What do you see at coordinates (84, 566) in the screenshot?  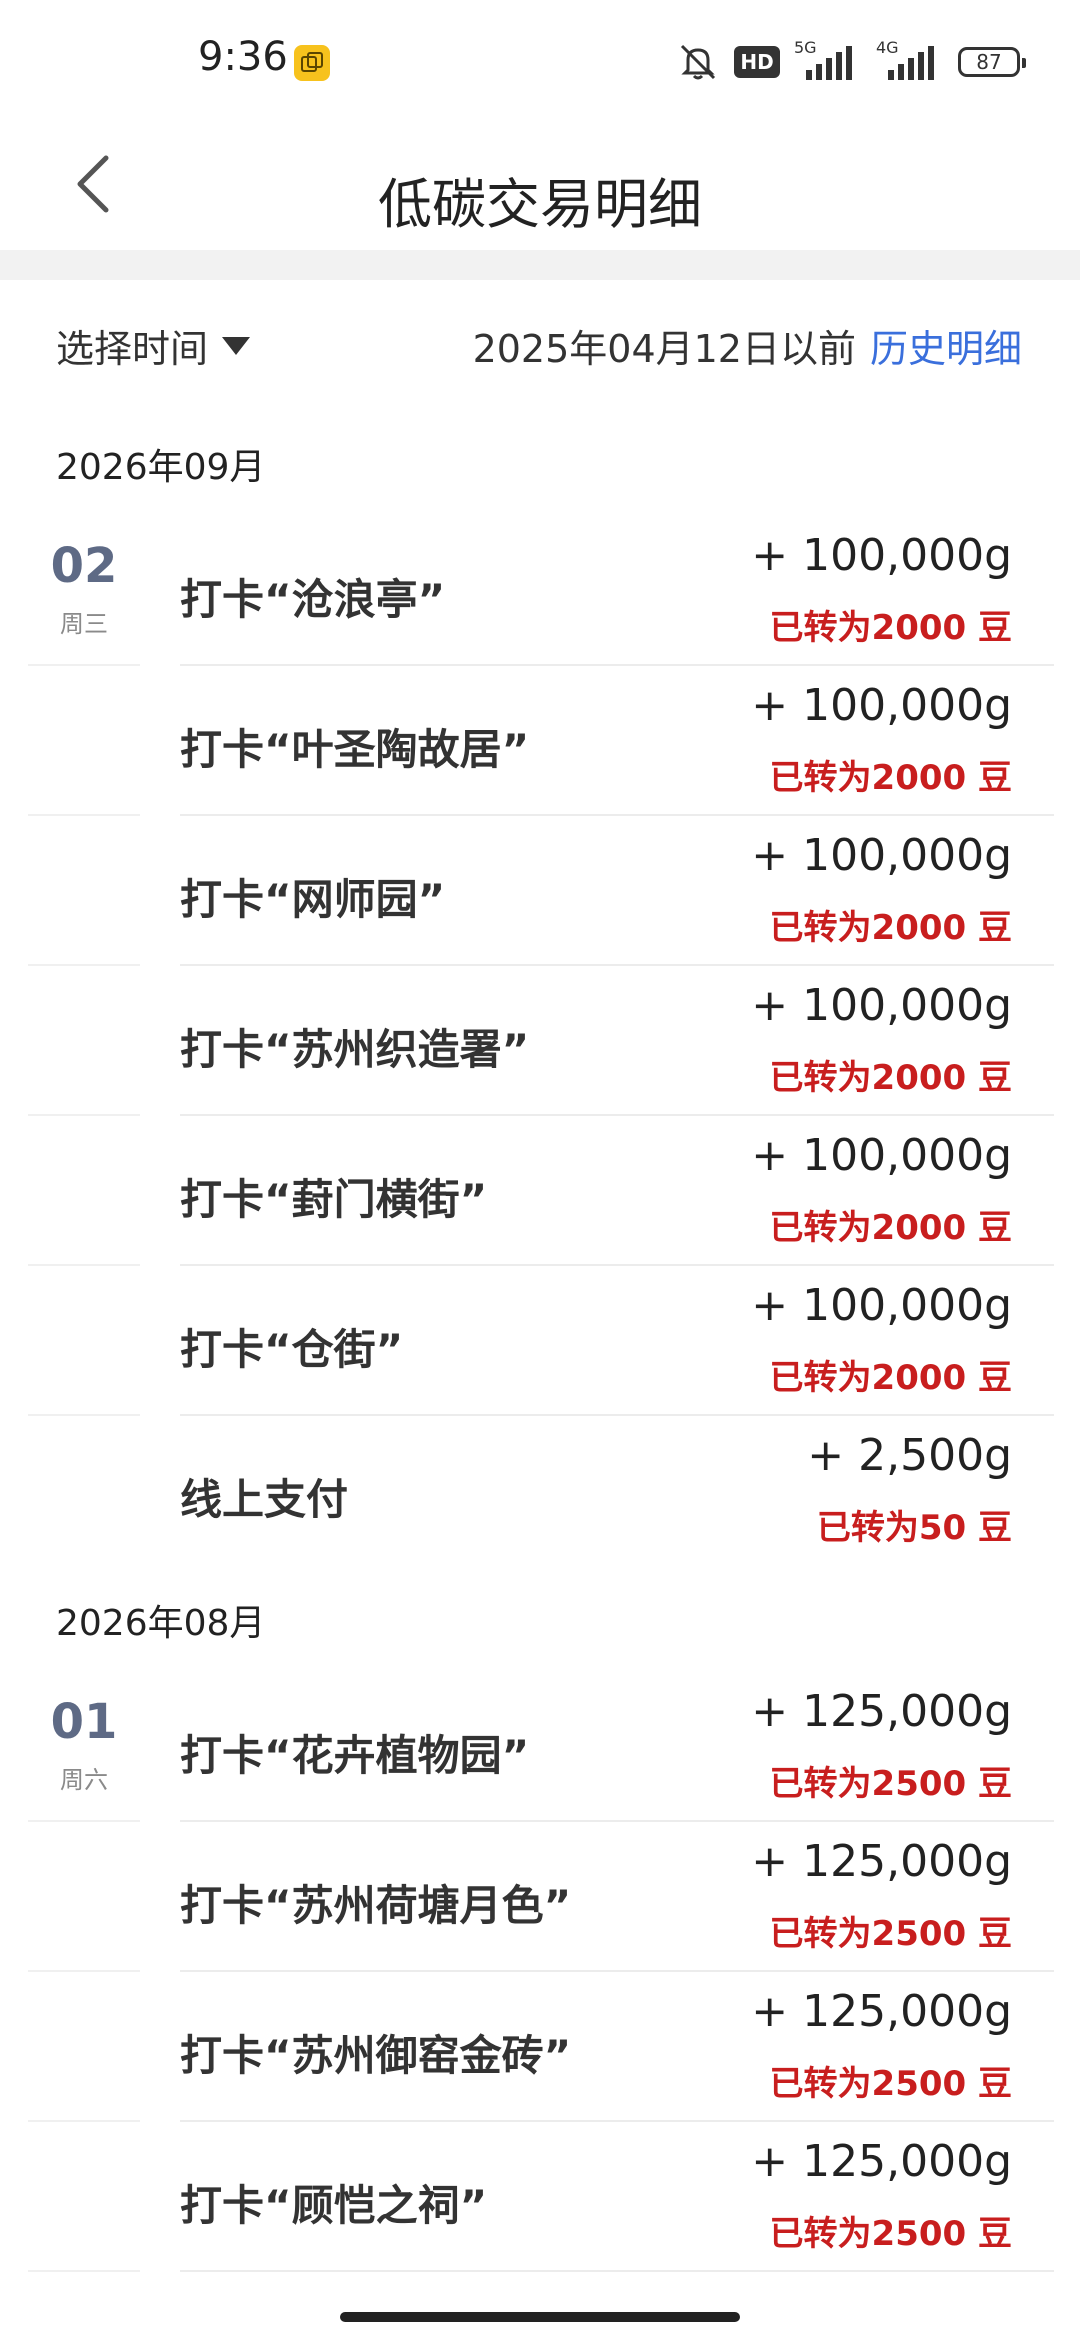 I see `day-number: 02` at bounding box center [84, 566].